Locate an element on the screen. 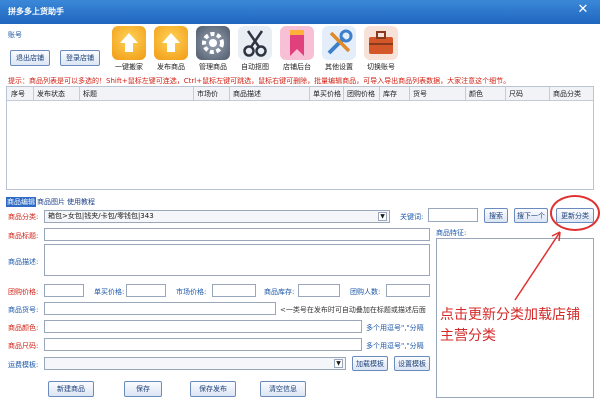  tab-tutorial: 使用教程 is located at coordinates (81, 202).